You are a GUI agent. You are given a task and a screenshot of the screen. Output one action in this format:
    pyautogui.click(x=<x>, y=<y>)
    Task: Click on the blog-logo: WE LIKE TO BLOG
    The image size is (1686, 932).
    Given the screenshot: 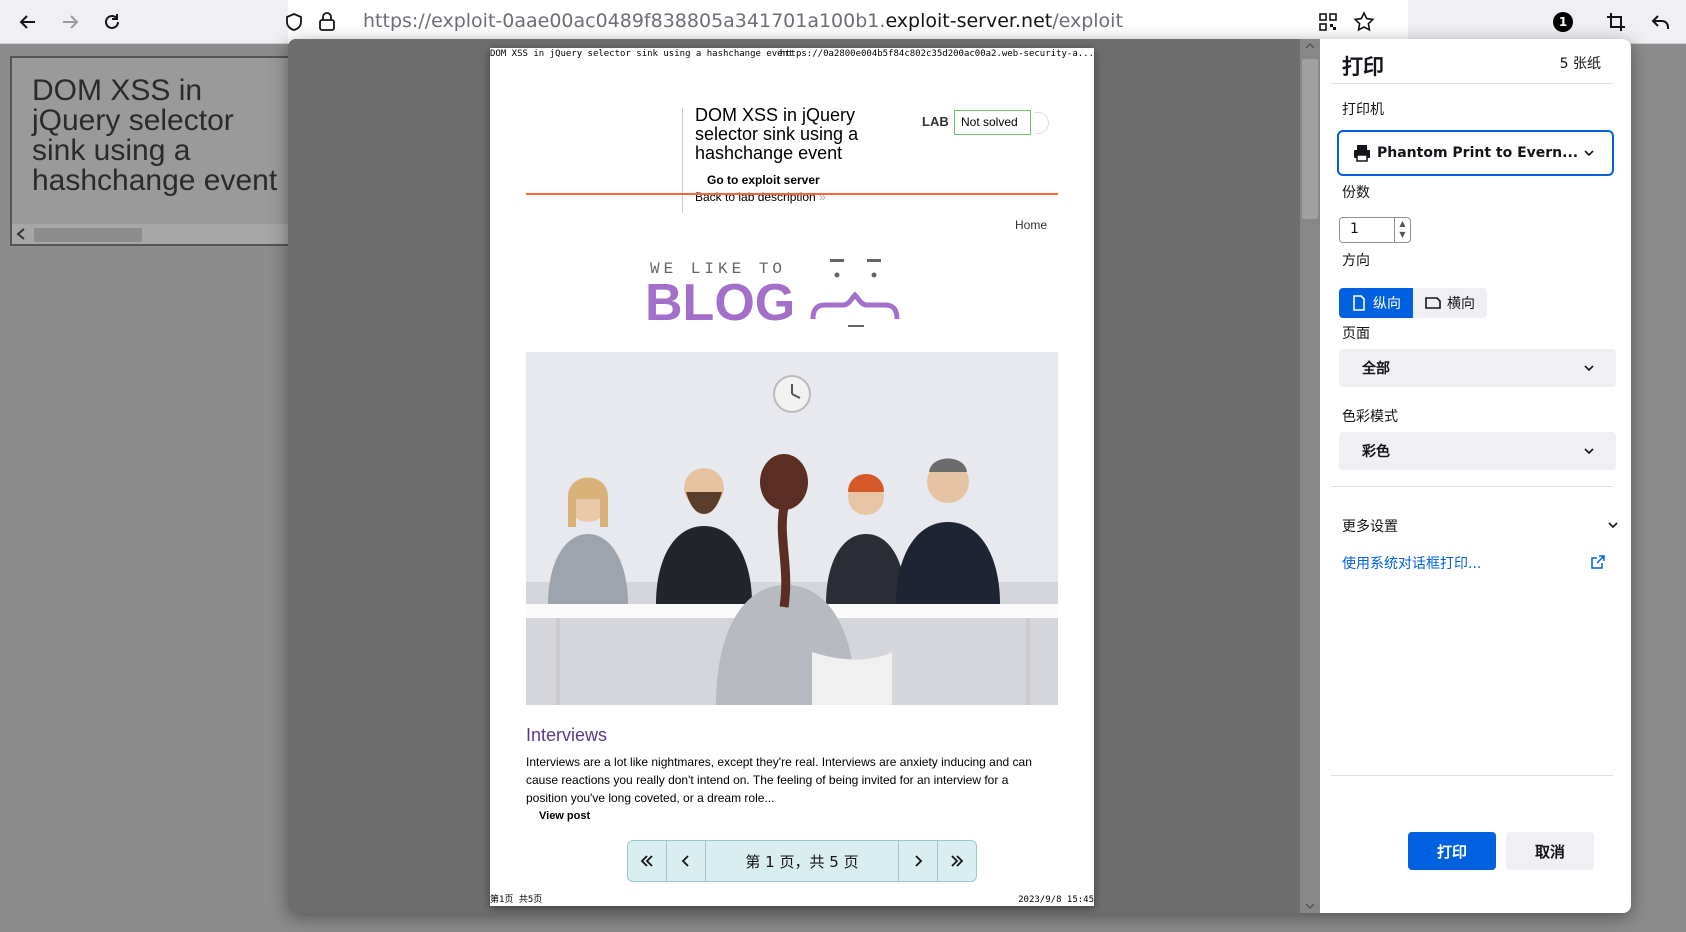 What is the action you would take?
    pyautogui.click(x=795, y=293)
    